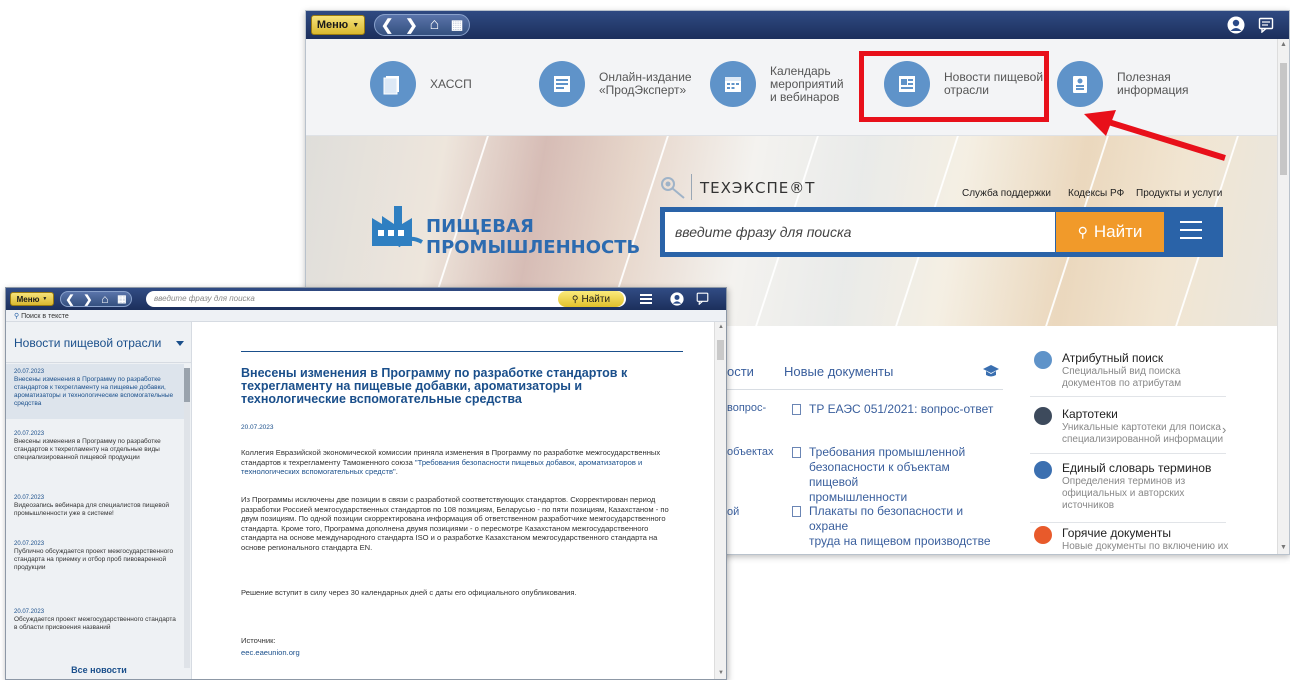 This screenshot has height=680, width=1290. What do you see at coordinates (1283, 296) in the screenshot?
I see `vertical-scrollbar: ▲ ▼` at bounding box center [1283, 296].